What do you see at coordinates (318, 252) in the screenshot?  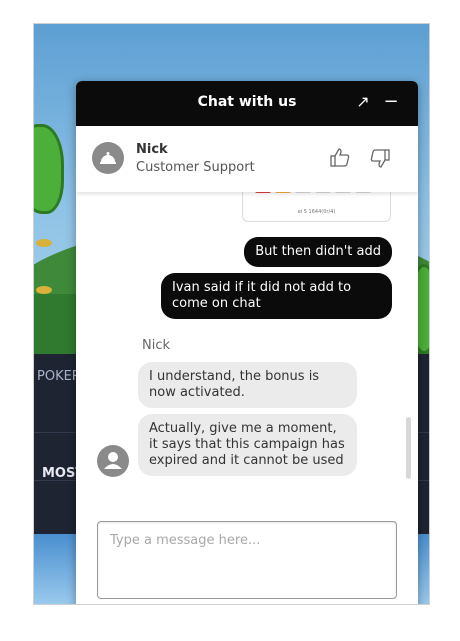 I see `user-message: But then didn't add` at bounding box center [318, 252].